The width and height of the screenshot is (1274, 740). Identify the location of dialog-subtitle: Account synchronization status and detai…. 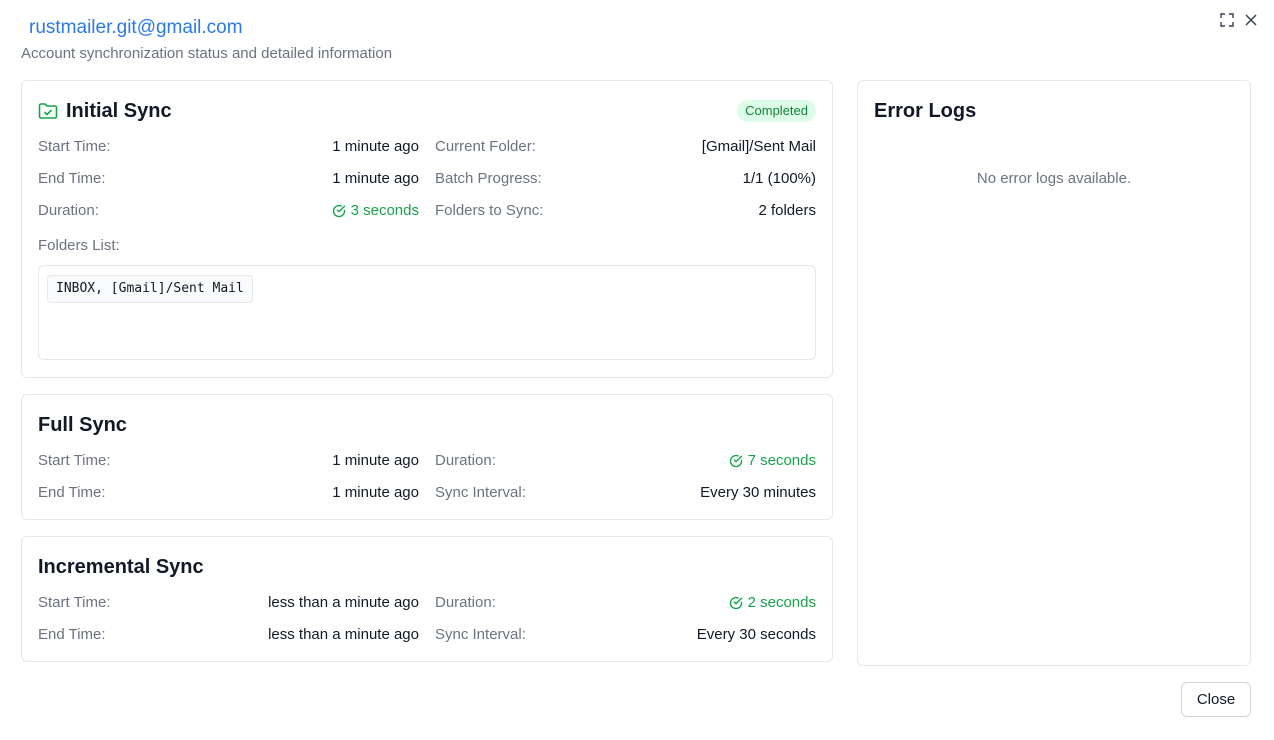
(207, 53).